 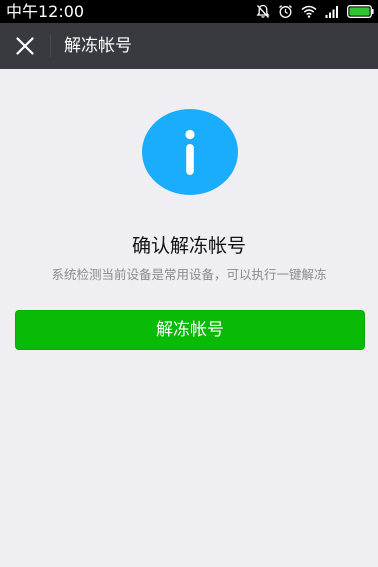 I want to click on close-icon, so click(x=25, y=46).